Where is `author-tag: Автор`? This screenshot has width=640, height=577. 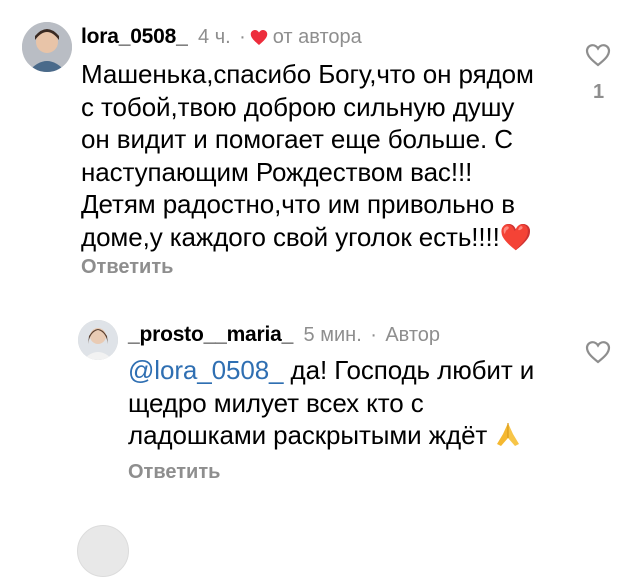 author-tag: Автор is located at coordinates (413, 335).